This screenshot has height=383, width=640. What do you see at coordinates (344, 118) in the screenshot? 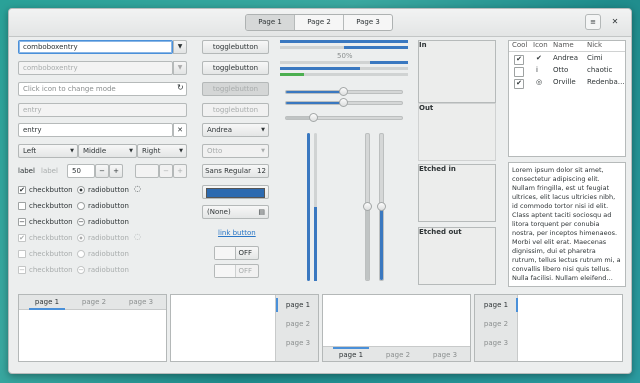
I see `slider-track` at bounding box center [344, 118].